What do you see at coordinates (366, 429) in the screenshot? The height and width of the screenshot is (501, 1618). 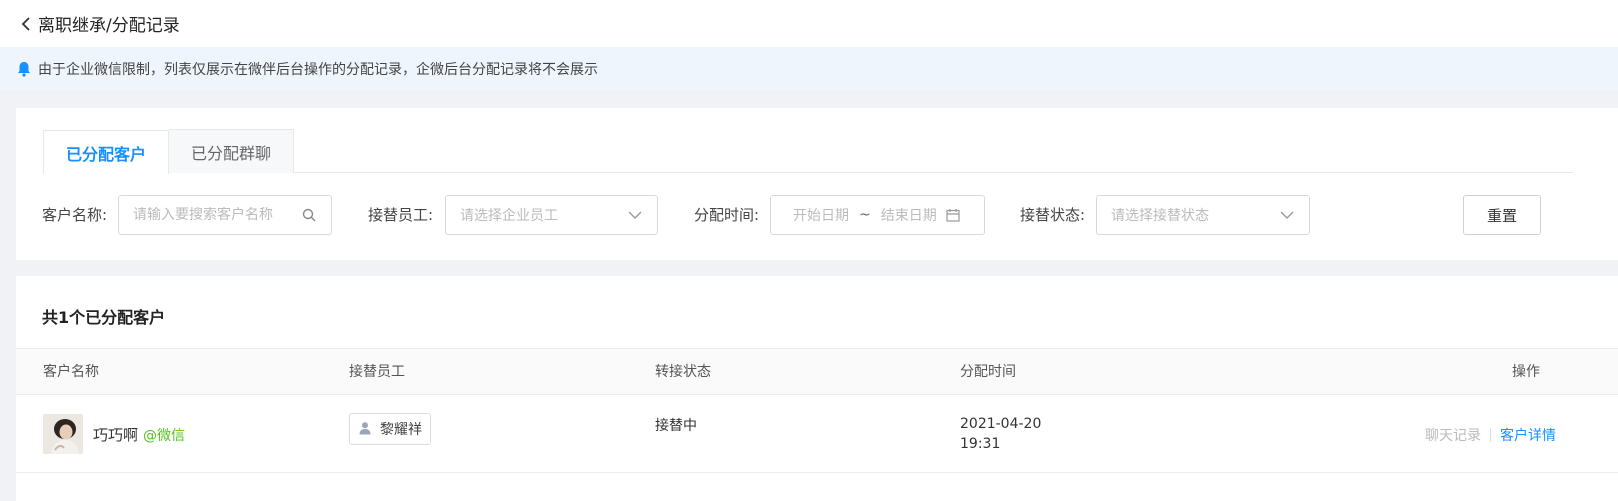 I see `user-icon` at bounding box center [366, 429].